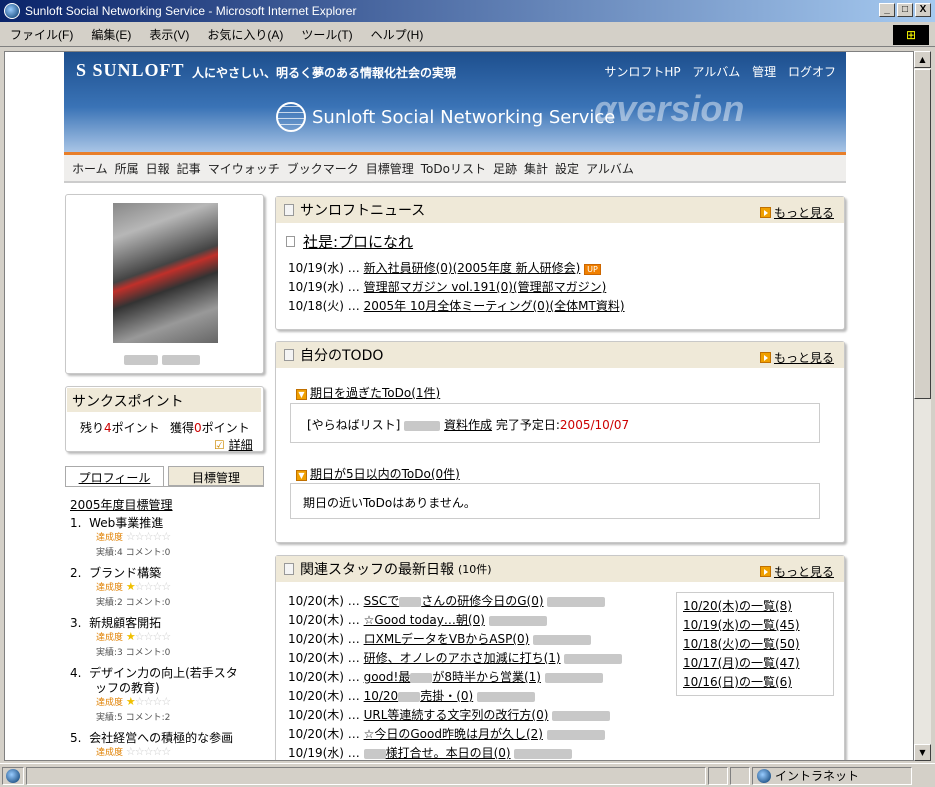 Image resolution: width=935 pixels, height=787 pixels. Describe the element at coordinates (741, 643) in the screenshot. I see `report-day-link: 10/18(火)の一覧(50)` at that location.